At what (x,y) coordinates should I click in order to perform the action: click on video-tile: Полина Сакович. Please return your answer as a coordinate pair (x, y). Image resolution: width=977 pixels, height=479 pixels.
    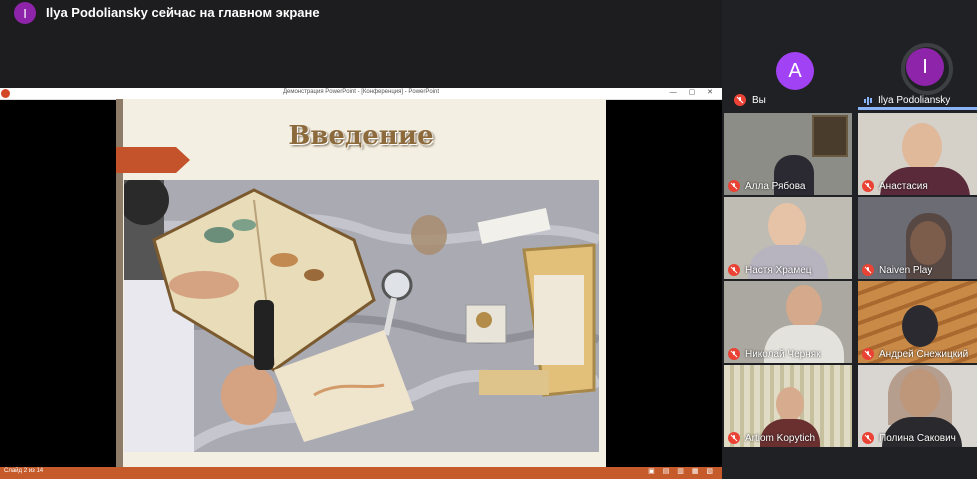
    Looking at the image, I should click on (917, 406).